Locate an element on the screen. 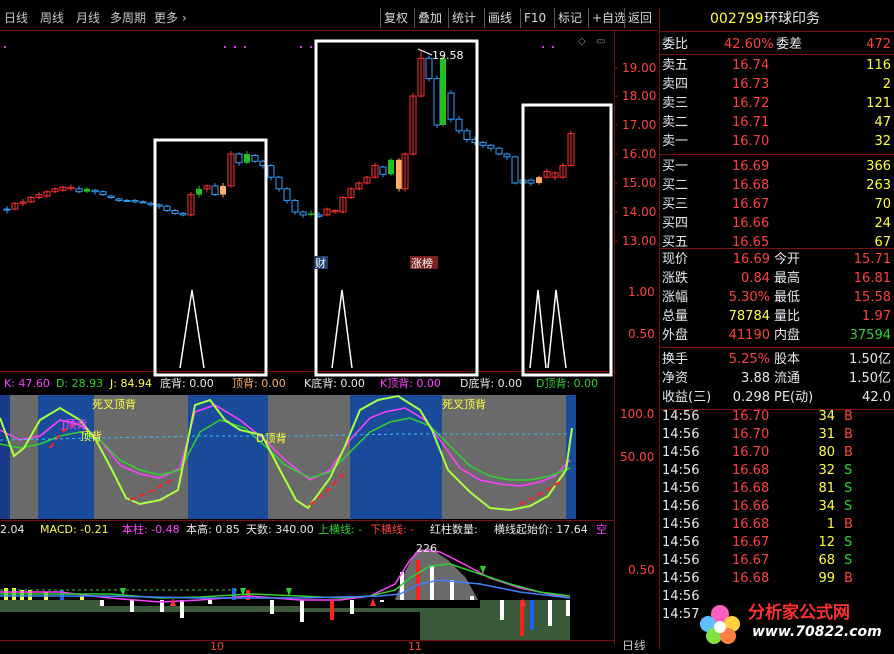 This screenshot has height=654, width=894. sell-level-row: 卖三 16.72 121 is located at coordinates (777, 103).